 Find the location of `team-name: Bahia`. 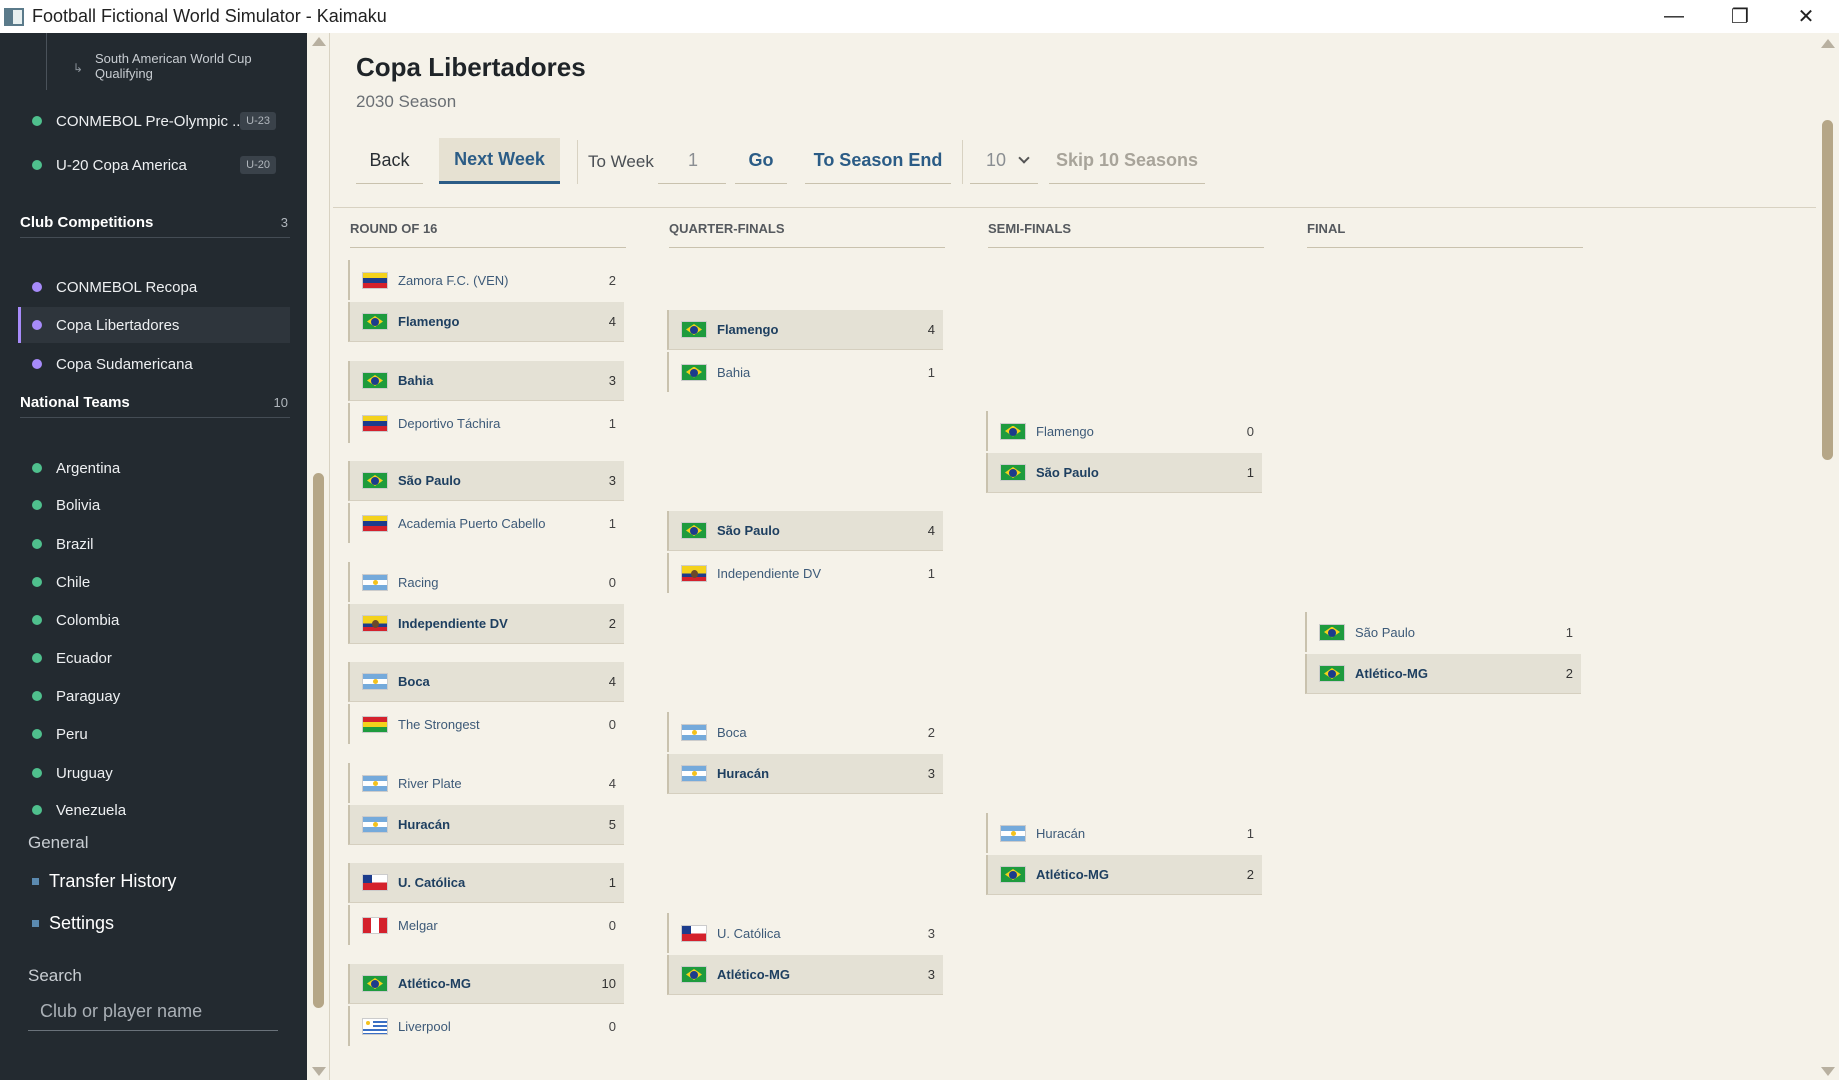

team-name: Bahia is located at coordinates (734, 372).